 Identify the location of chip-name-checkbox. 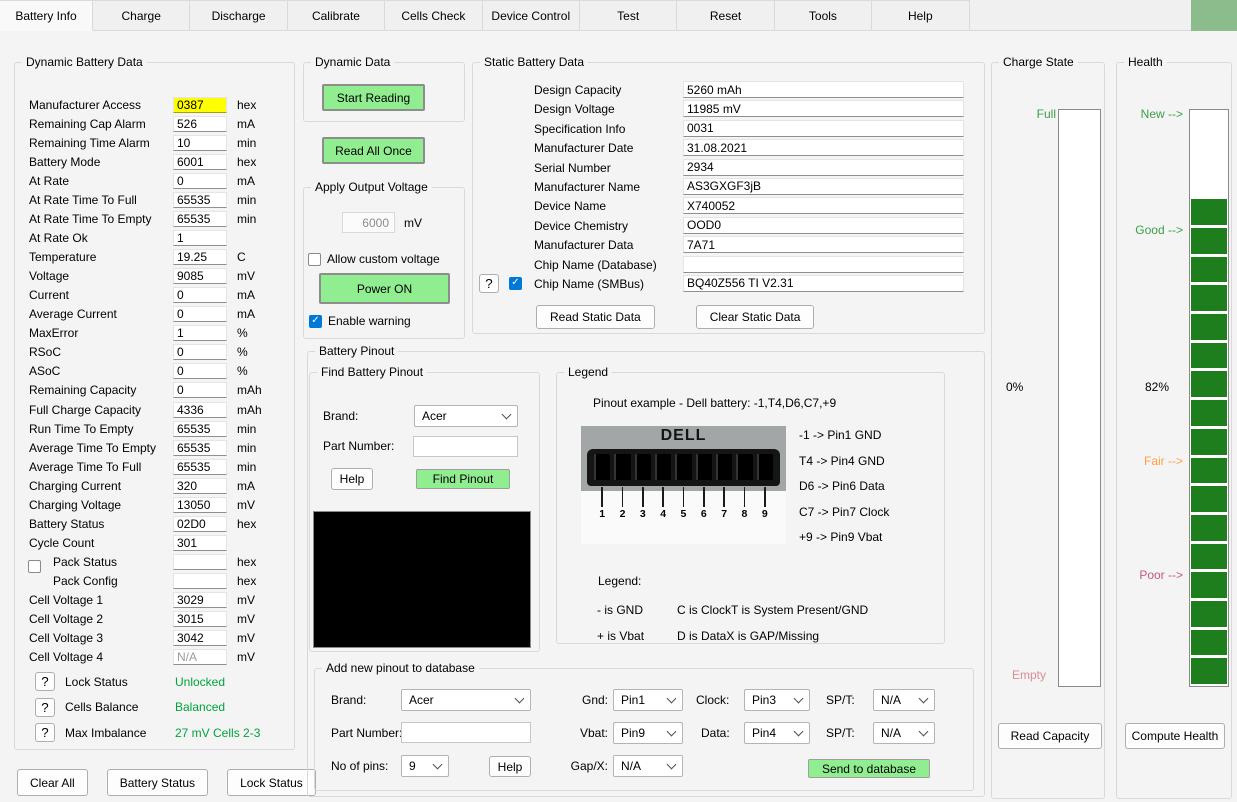
(515, 283).